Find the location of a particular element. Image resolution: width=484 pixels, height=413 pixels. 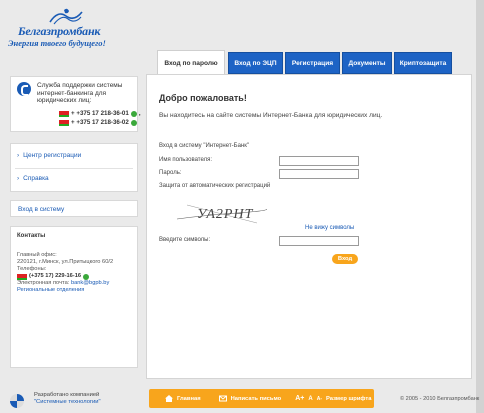

support-phone-1: + +375 17 218-36-01 , is located at coordinates (100, 113).